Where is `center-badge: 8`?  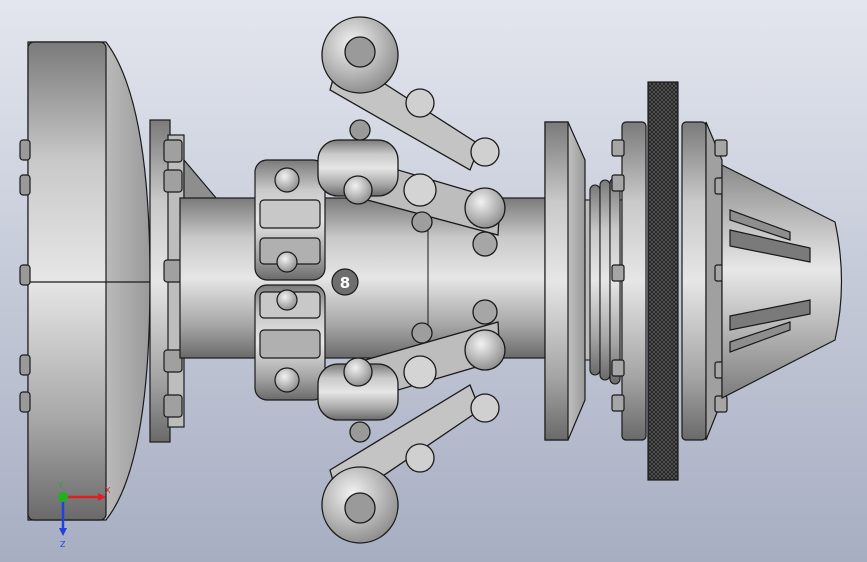 center-badge: 8 is located at coordinates (345, 282).